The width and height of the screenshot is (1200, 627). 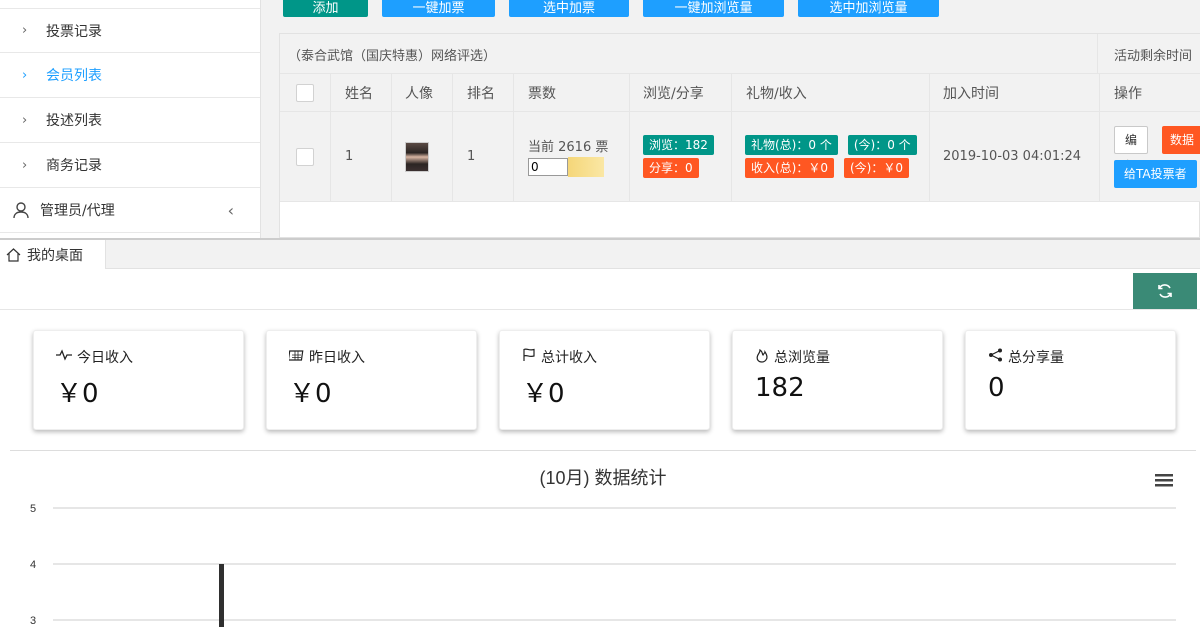 What do you see at coordinates (337, 358) in the screenshot?
I see `stat-title: 昨日收入` at bounding box center [337, 358].